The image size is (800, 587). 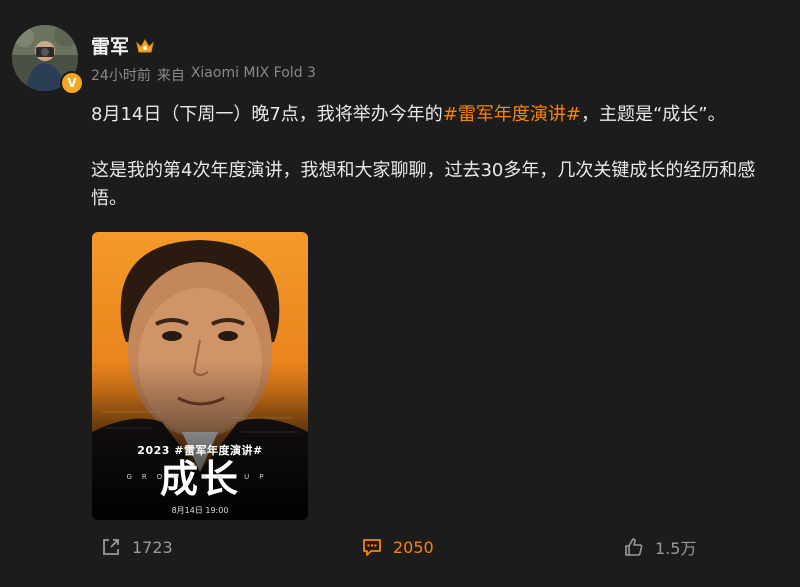 I want to click on poster-year-line: 2023 #雷军年度演讲#, so click(x=200, y=450).